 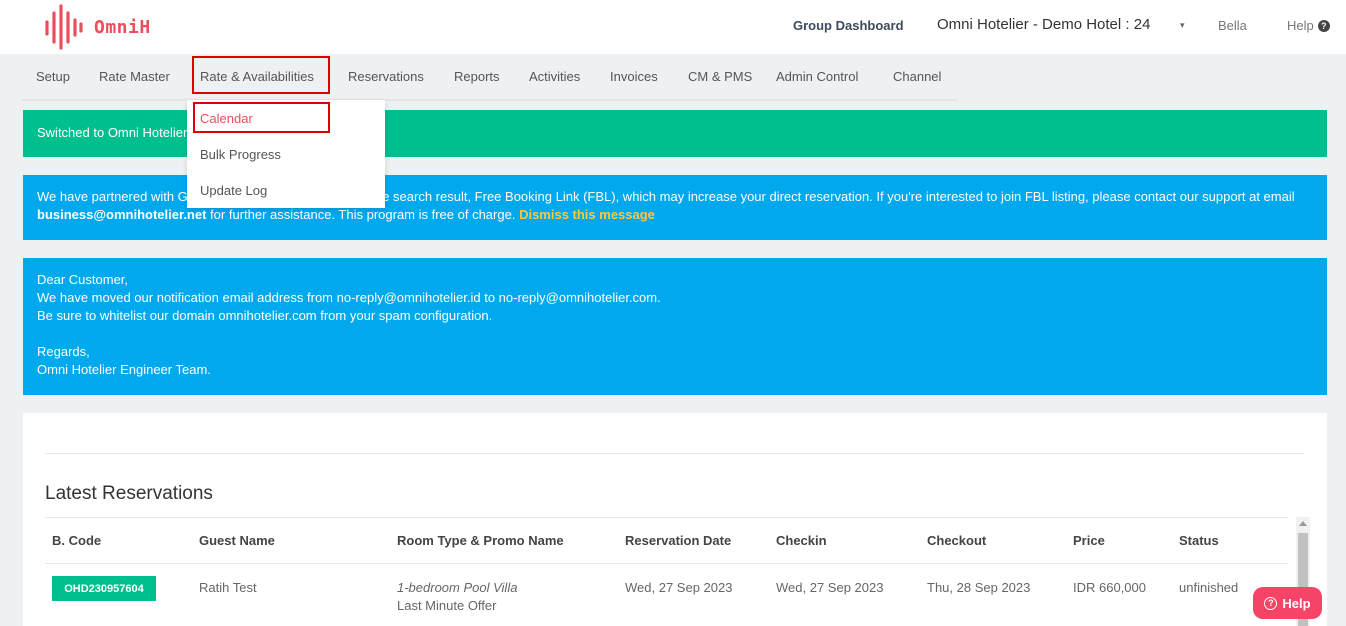 I want to click on floating-help-label: Help, so click(x=1296, y=603).